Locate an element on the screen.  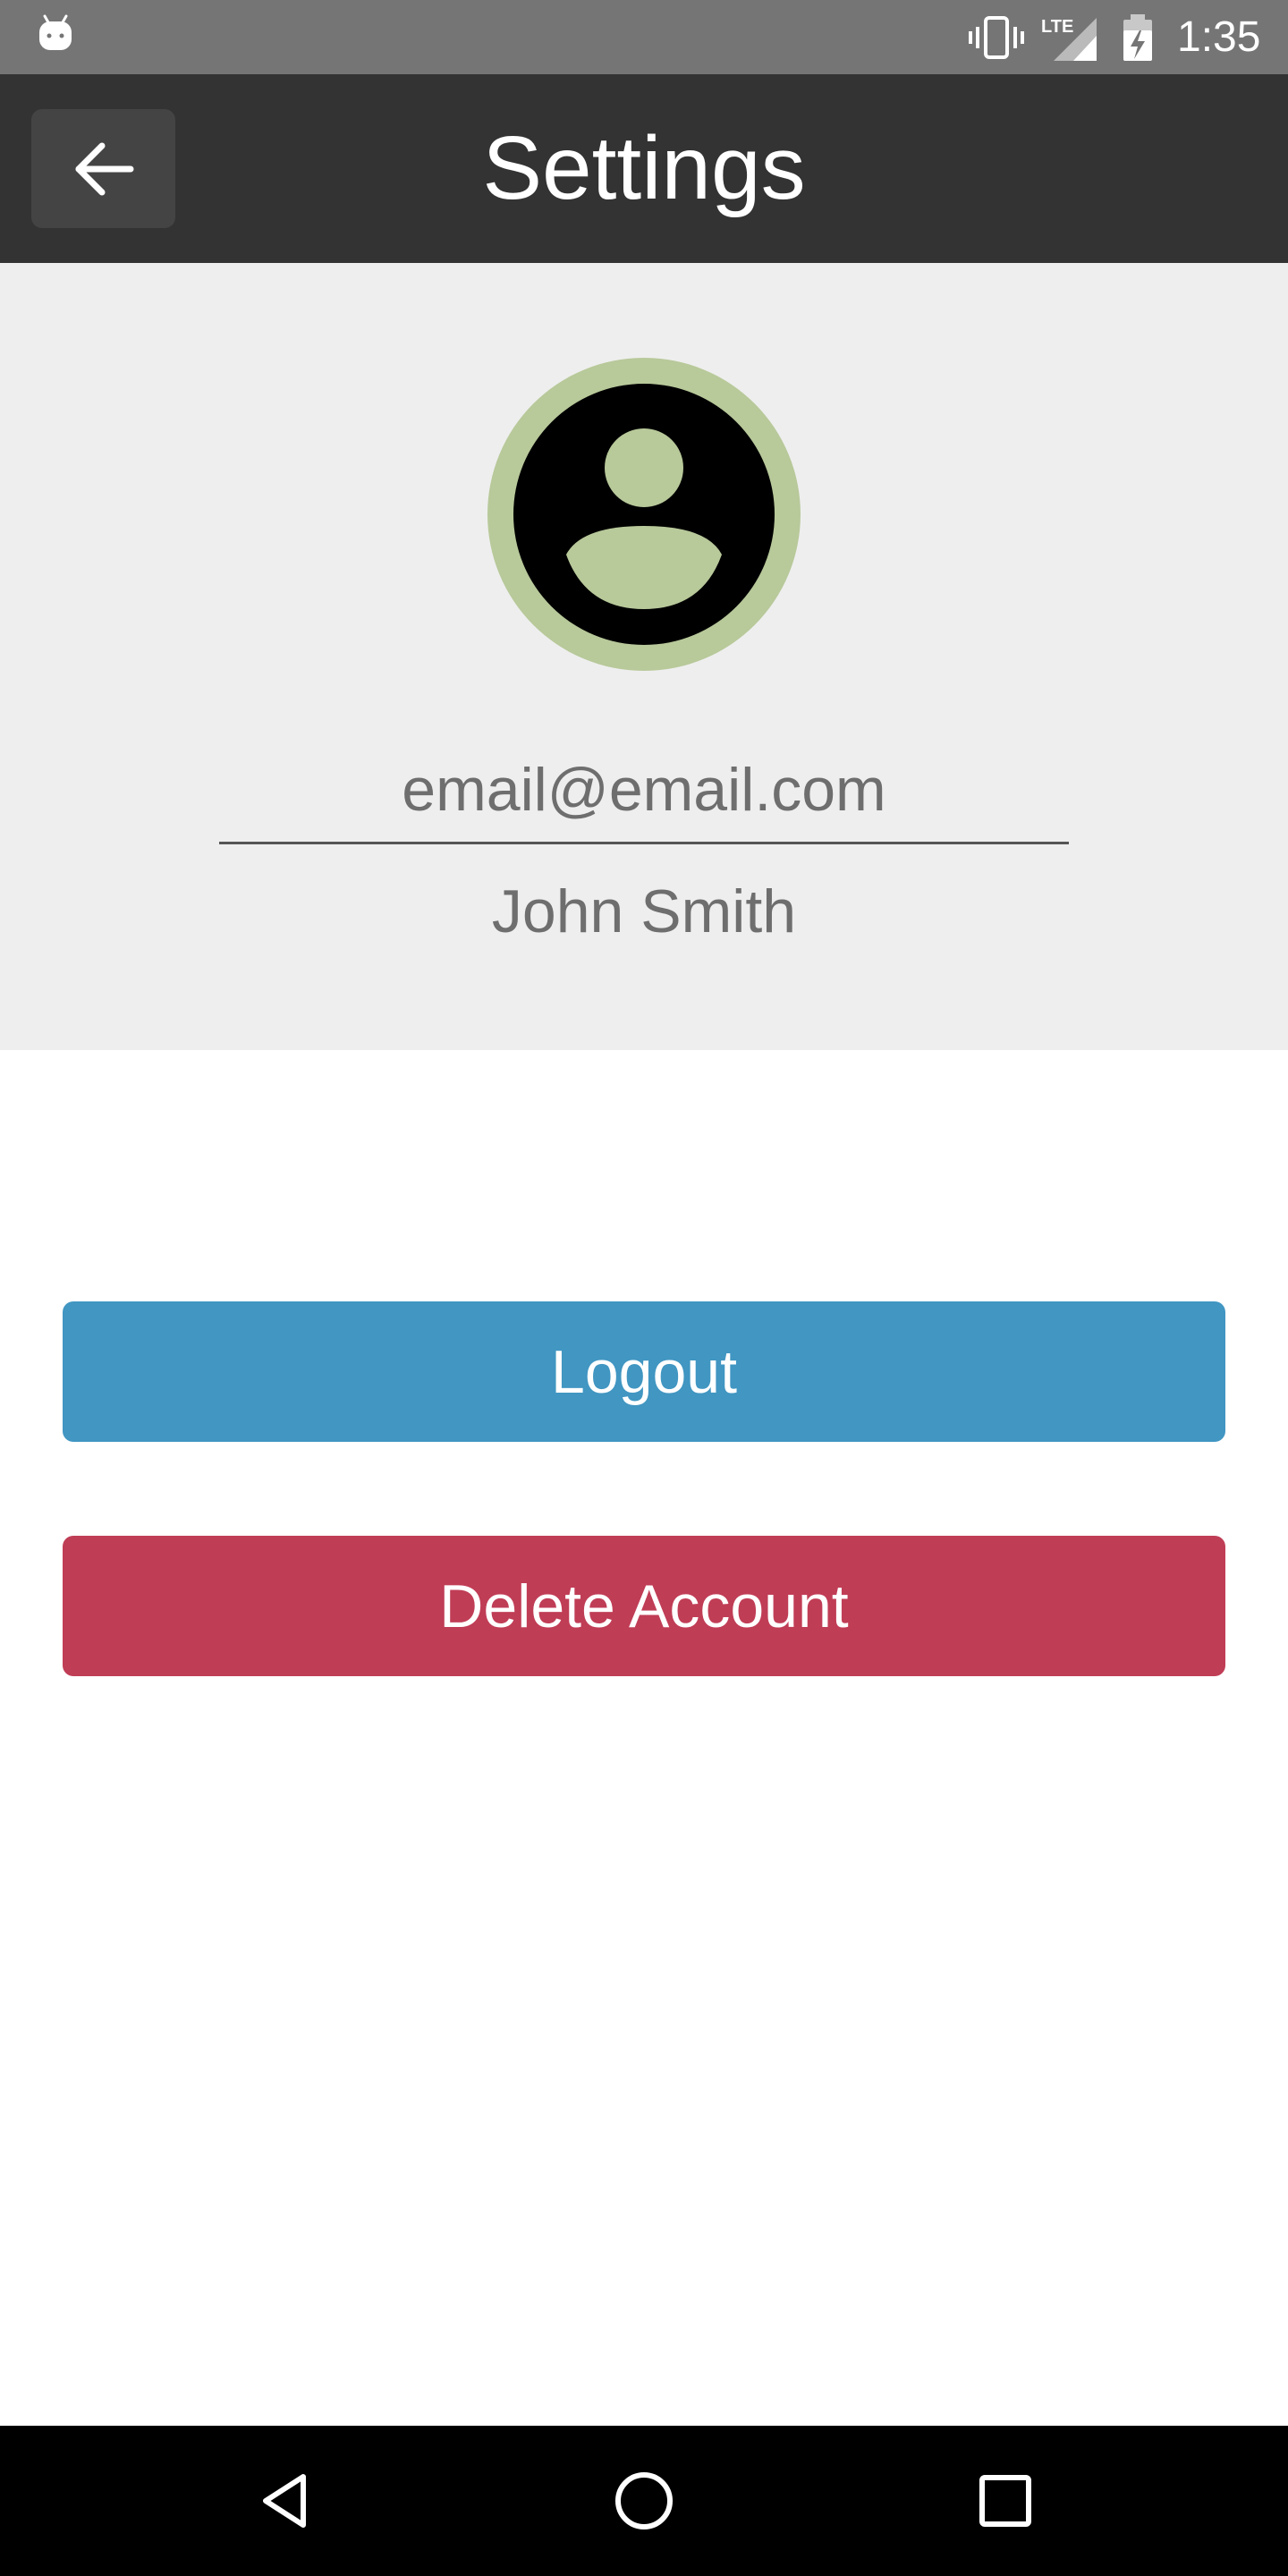
logout-button: Logout is located at coordinates (644, 1371).